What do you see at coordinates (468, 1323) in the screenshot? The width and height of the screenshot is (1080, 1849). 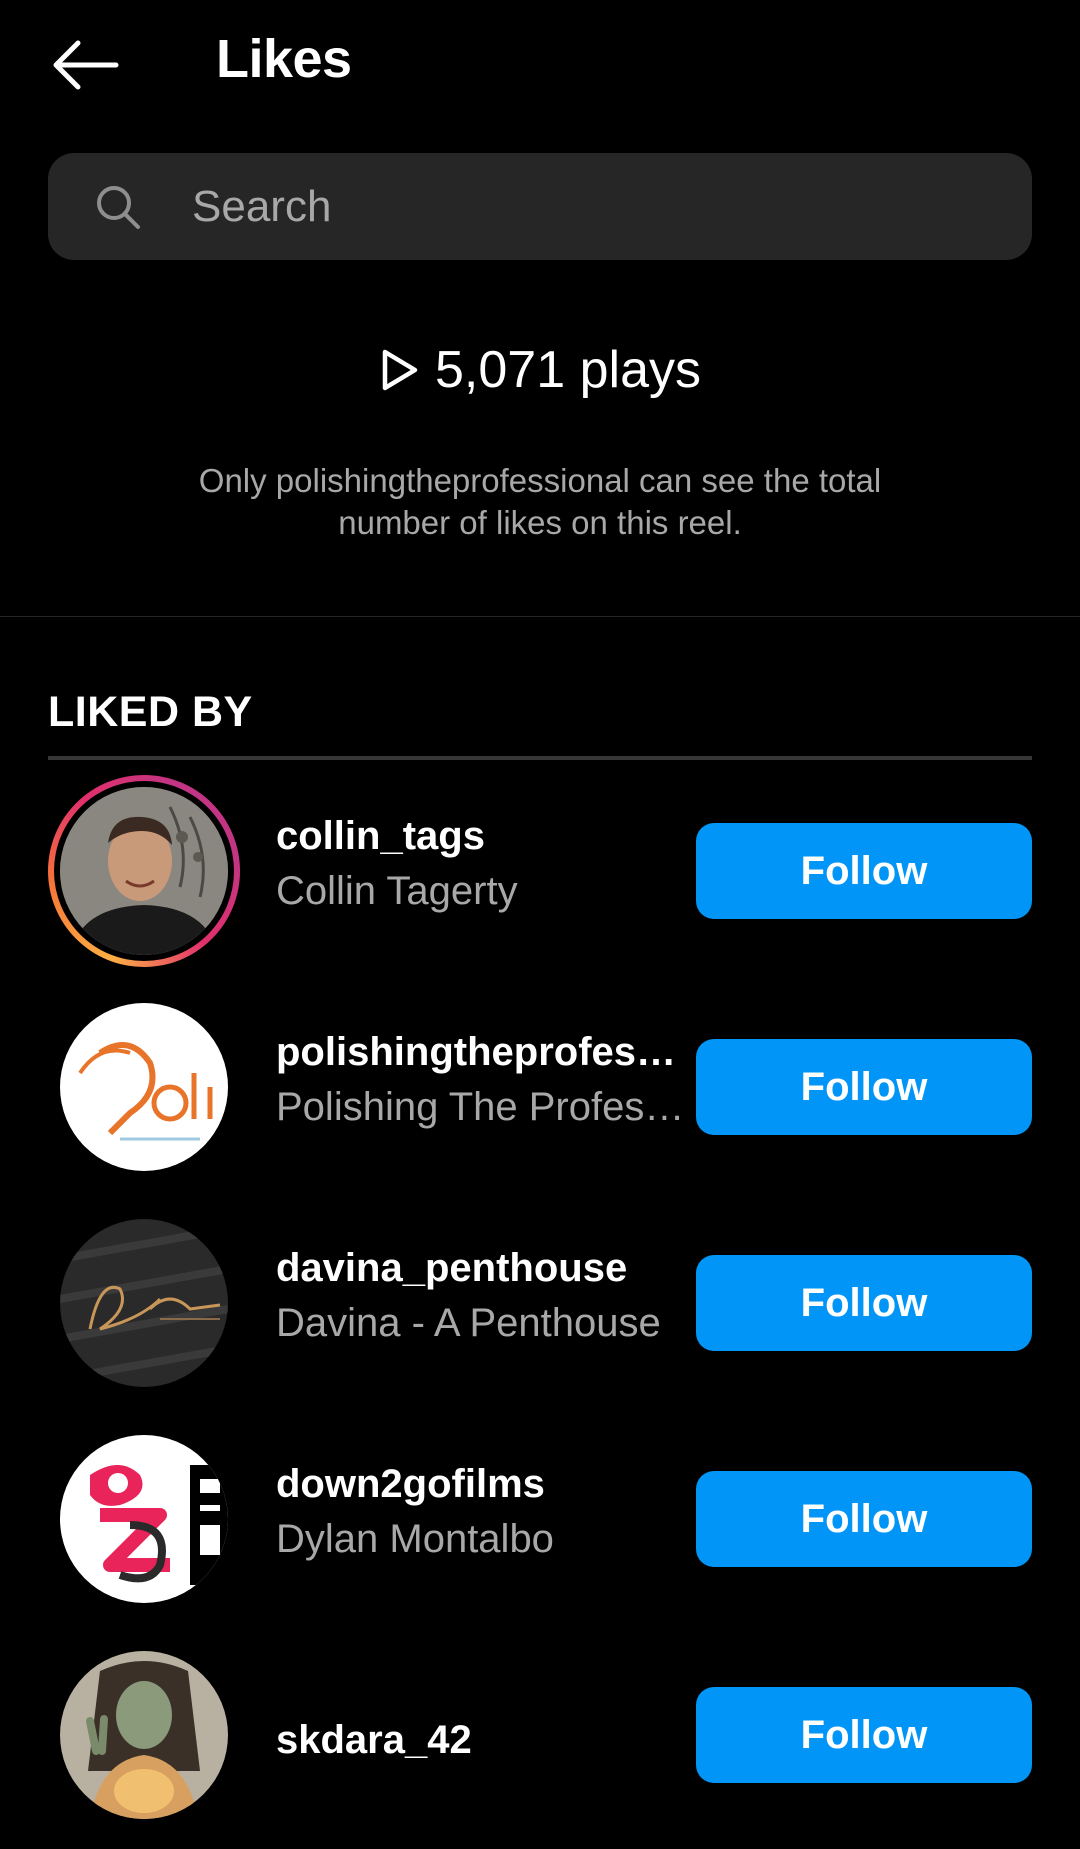 I see `full-name: Davina - A Penthouse` at bounding box center [468, 1323].